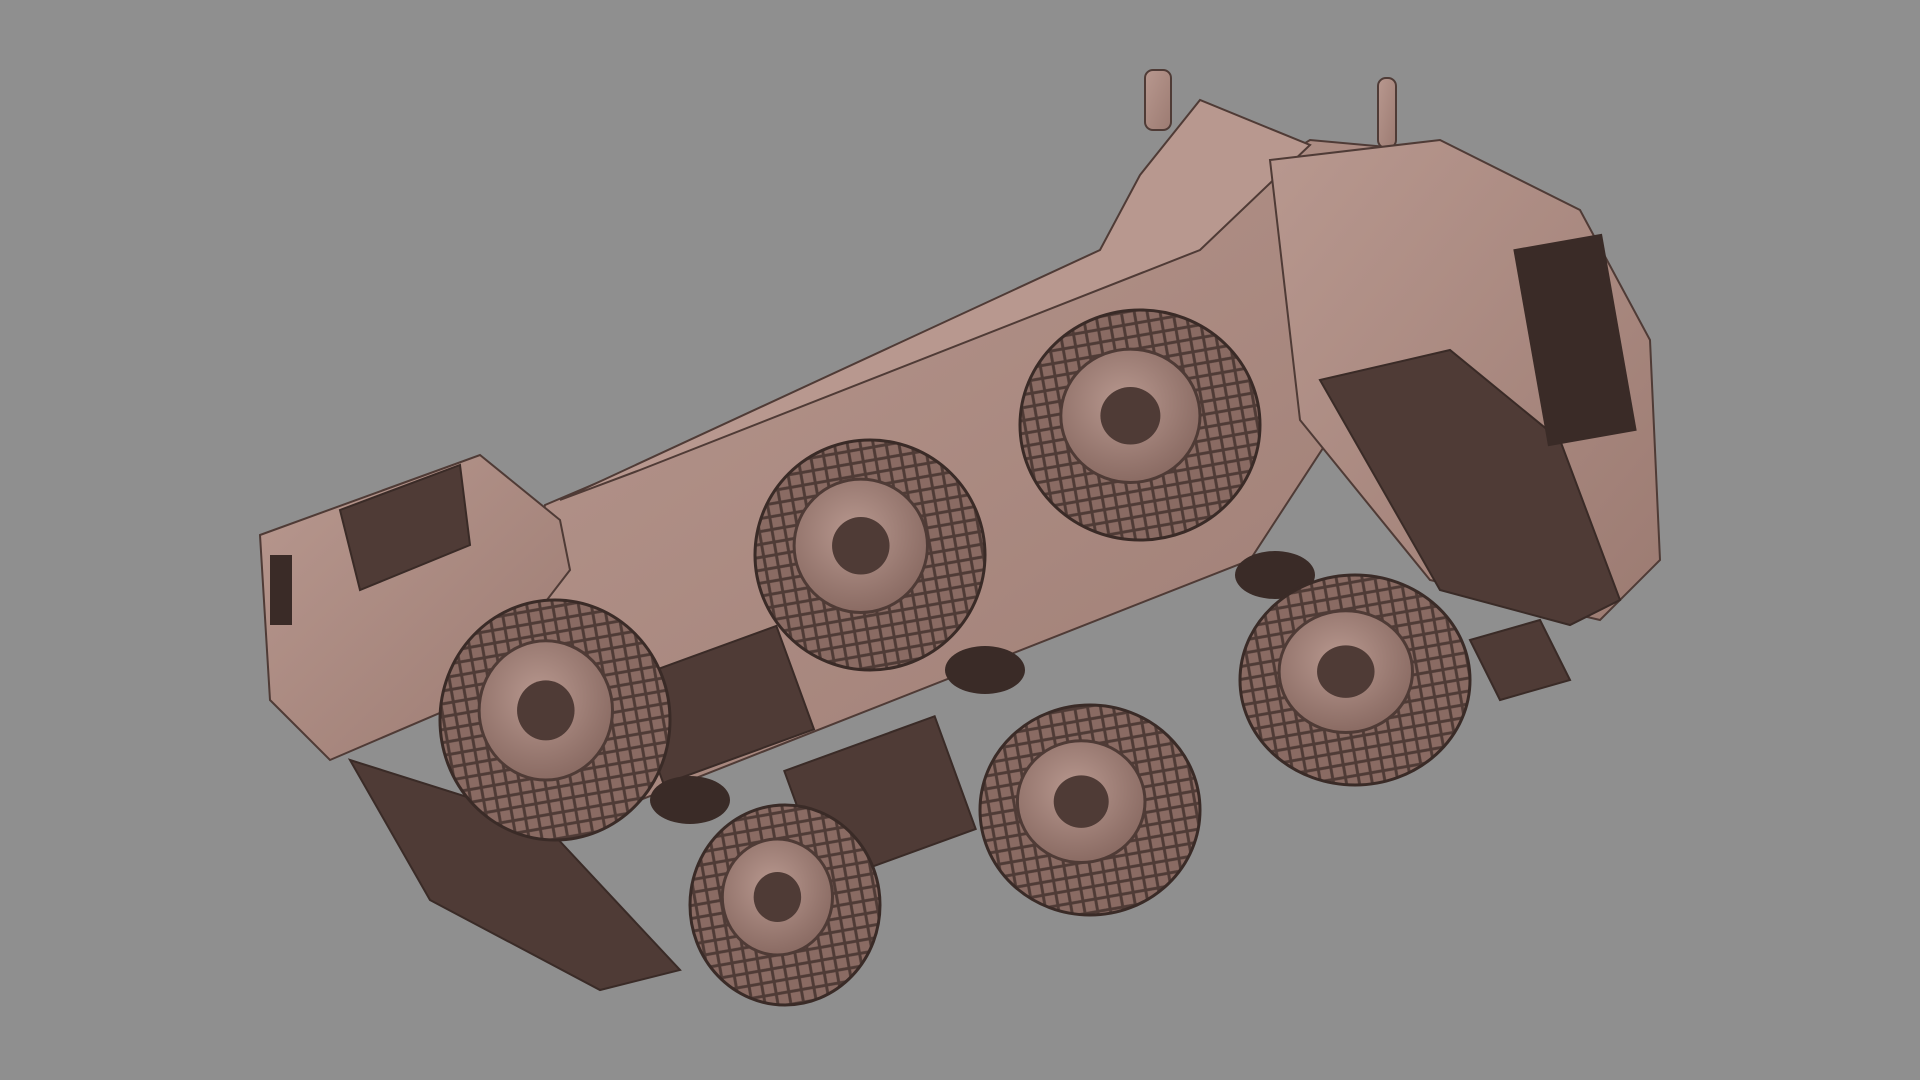 The width and height of the screenshot is (1920, 1080). What do you see at coordinates (1158, 100) in the screenshot?
I see `exhaust-stack` at bounding box center [1158, 100].